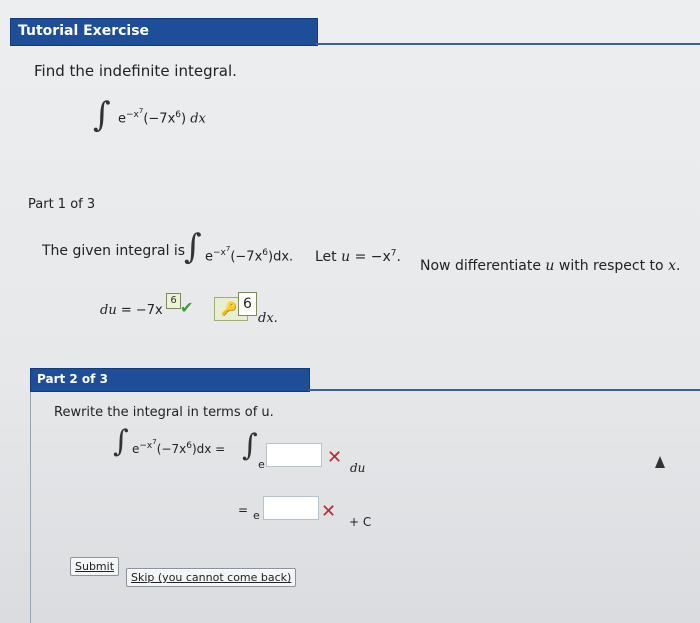 This screenshot has width=700, height=623. I want to click on incorrect-x-icon: ✕, so click(335, 457).